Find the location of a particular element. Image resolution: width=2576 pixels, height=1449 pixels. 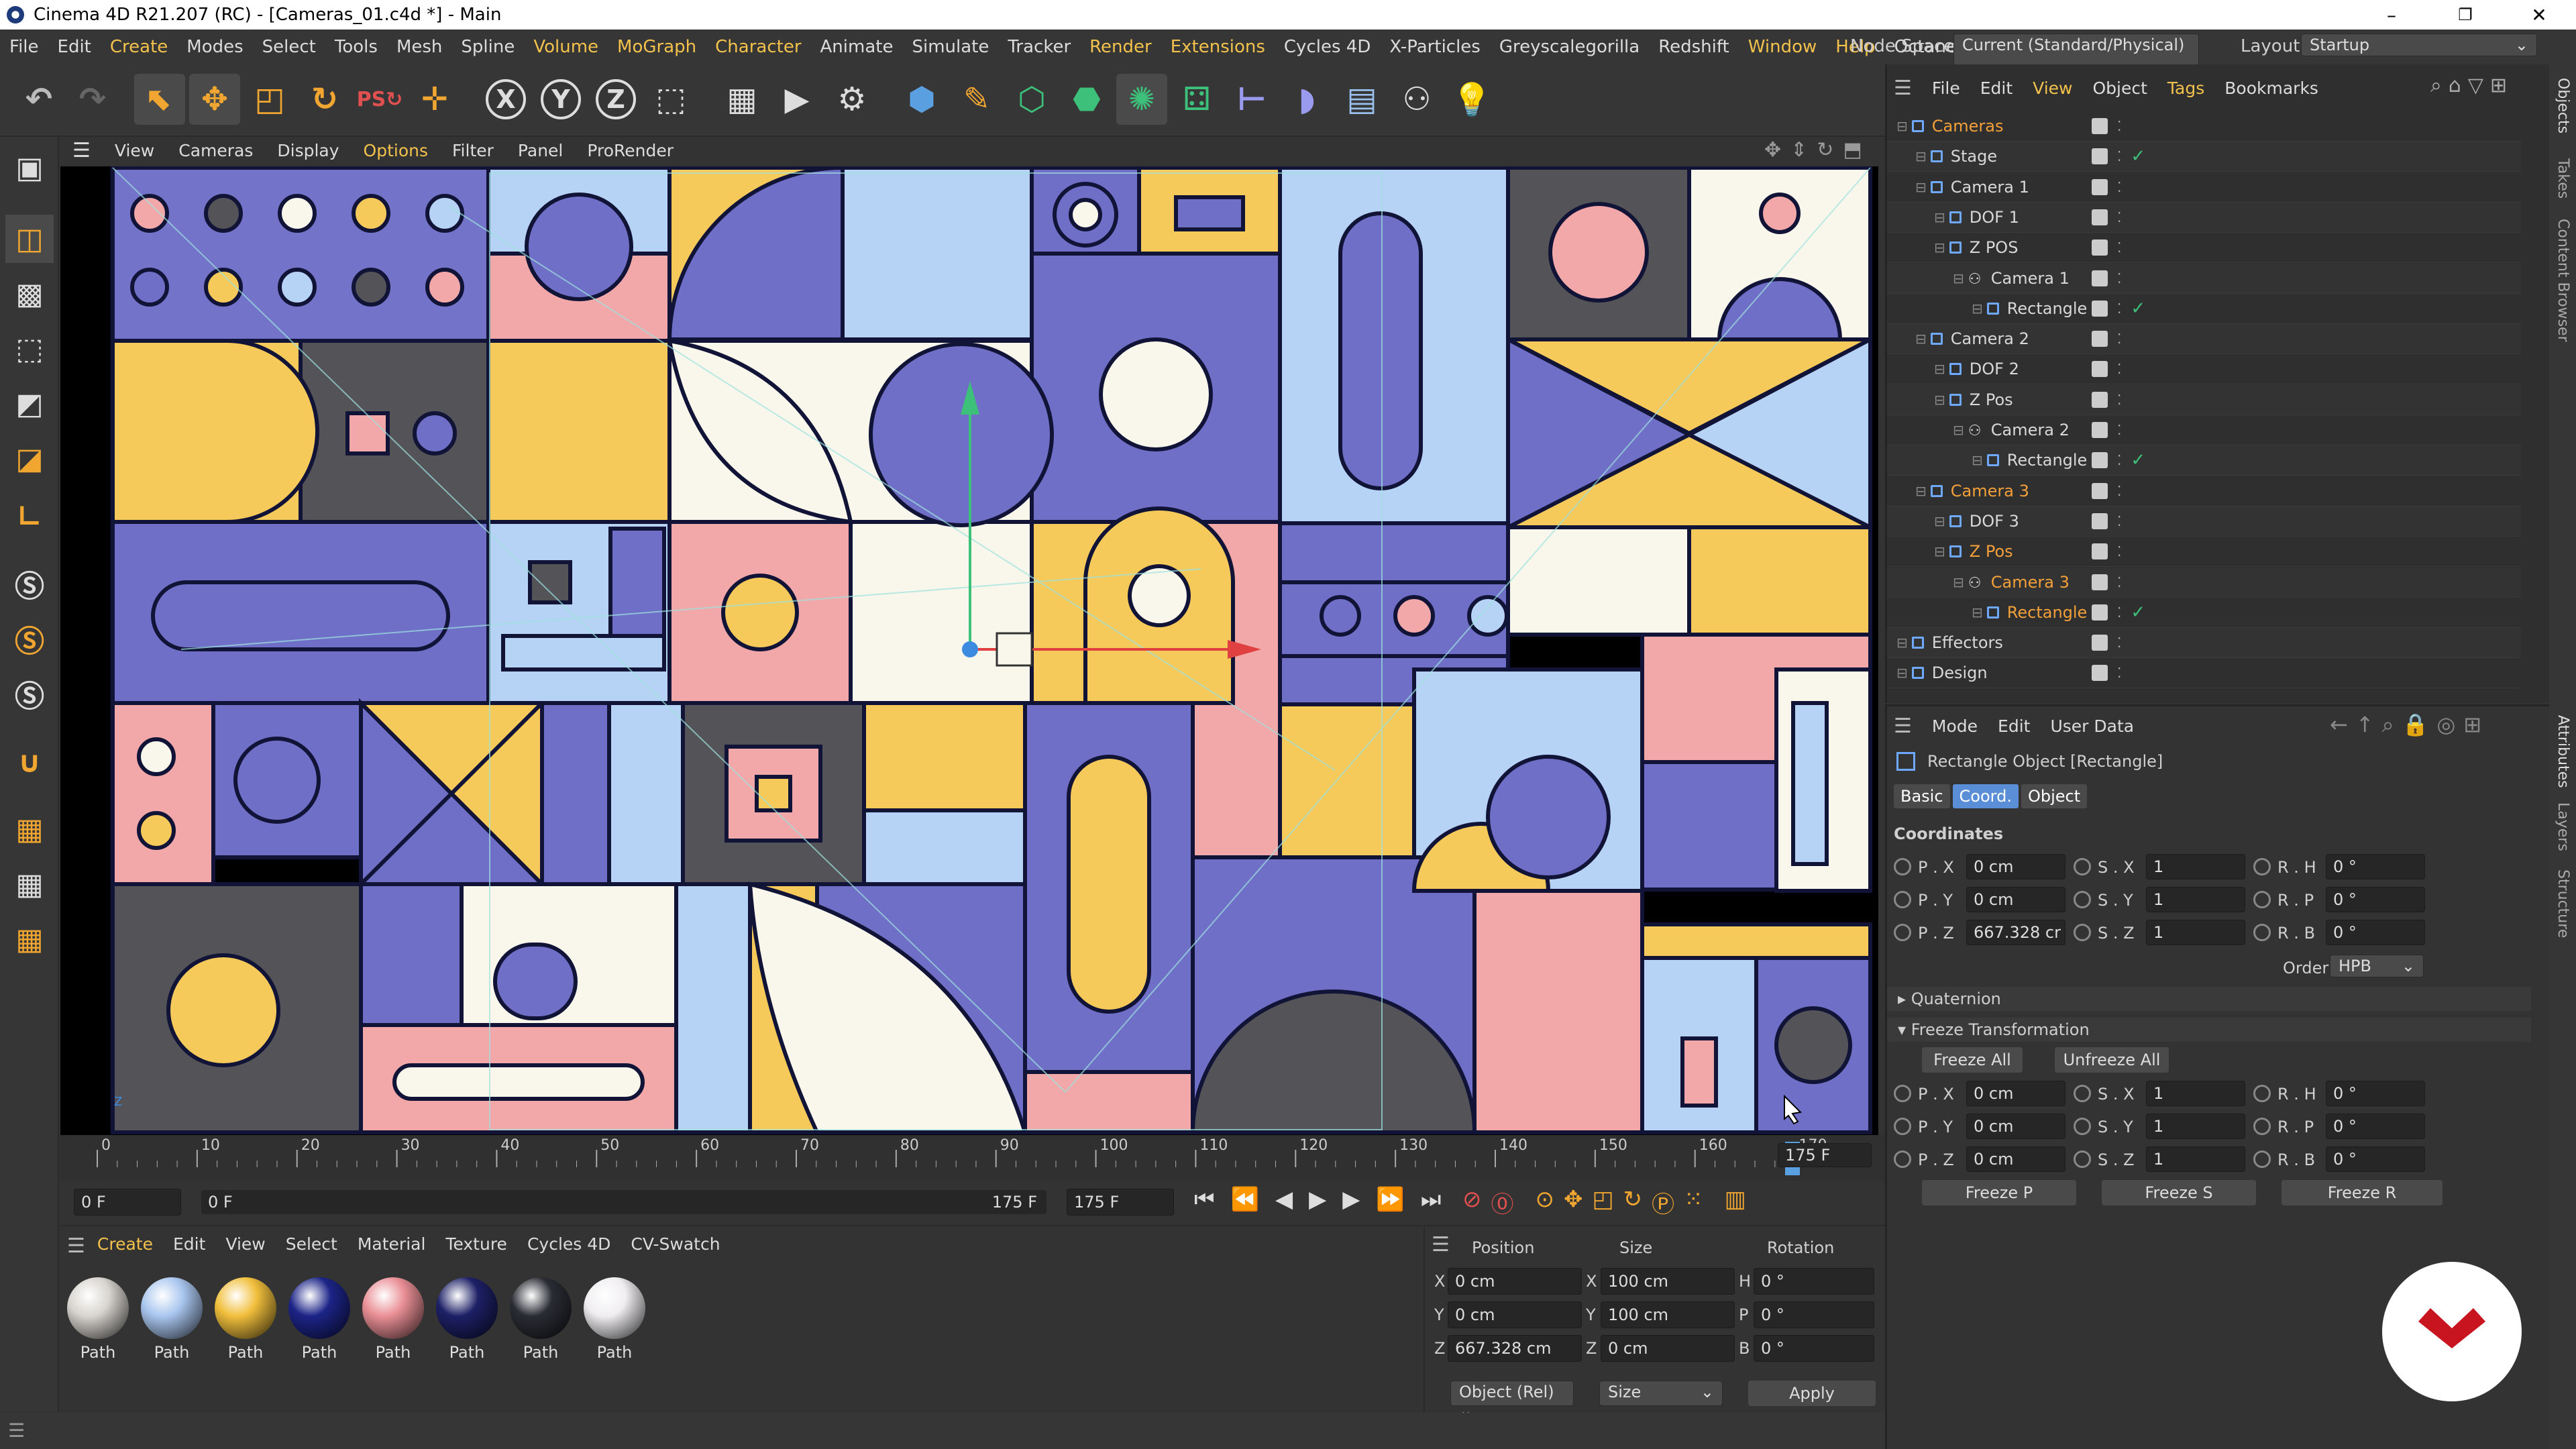

recent-tools-icon: PS↻ is located at coordinates (379, 99).